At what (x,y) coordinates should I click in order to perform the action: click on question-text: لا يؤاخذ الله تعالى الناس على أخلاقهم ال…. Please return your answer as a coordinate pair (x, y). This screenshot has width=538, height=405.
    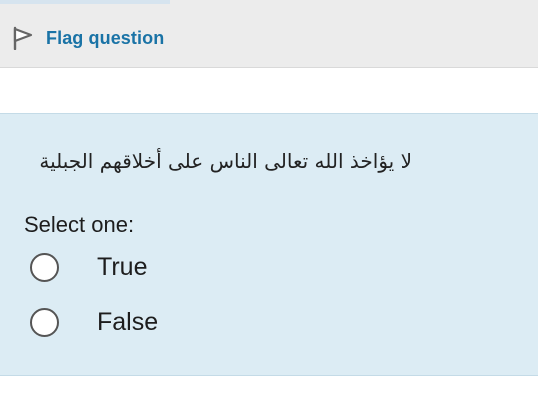
    Looking at the image, I should click on (225, 161).